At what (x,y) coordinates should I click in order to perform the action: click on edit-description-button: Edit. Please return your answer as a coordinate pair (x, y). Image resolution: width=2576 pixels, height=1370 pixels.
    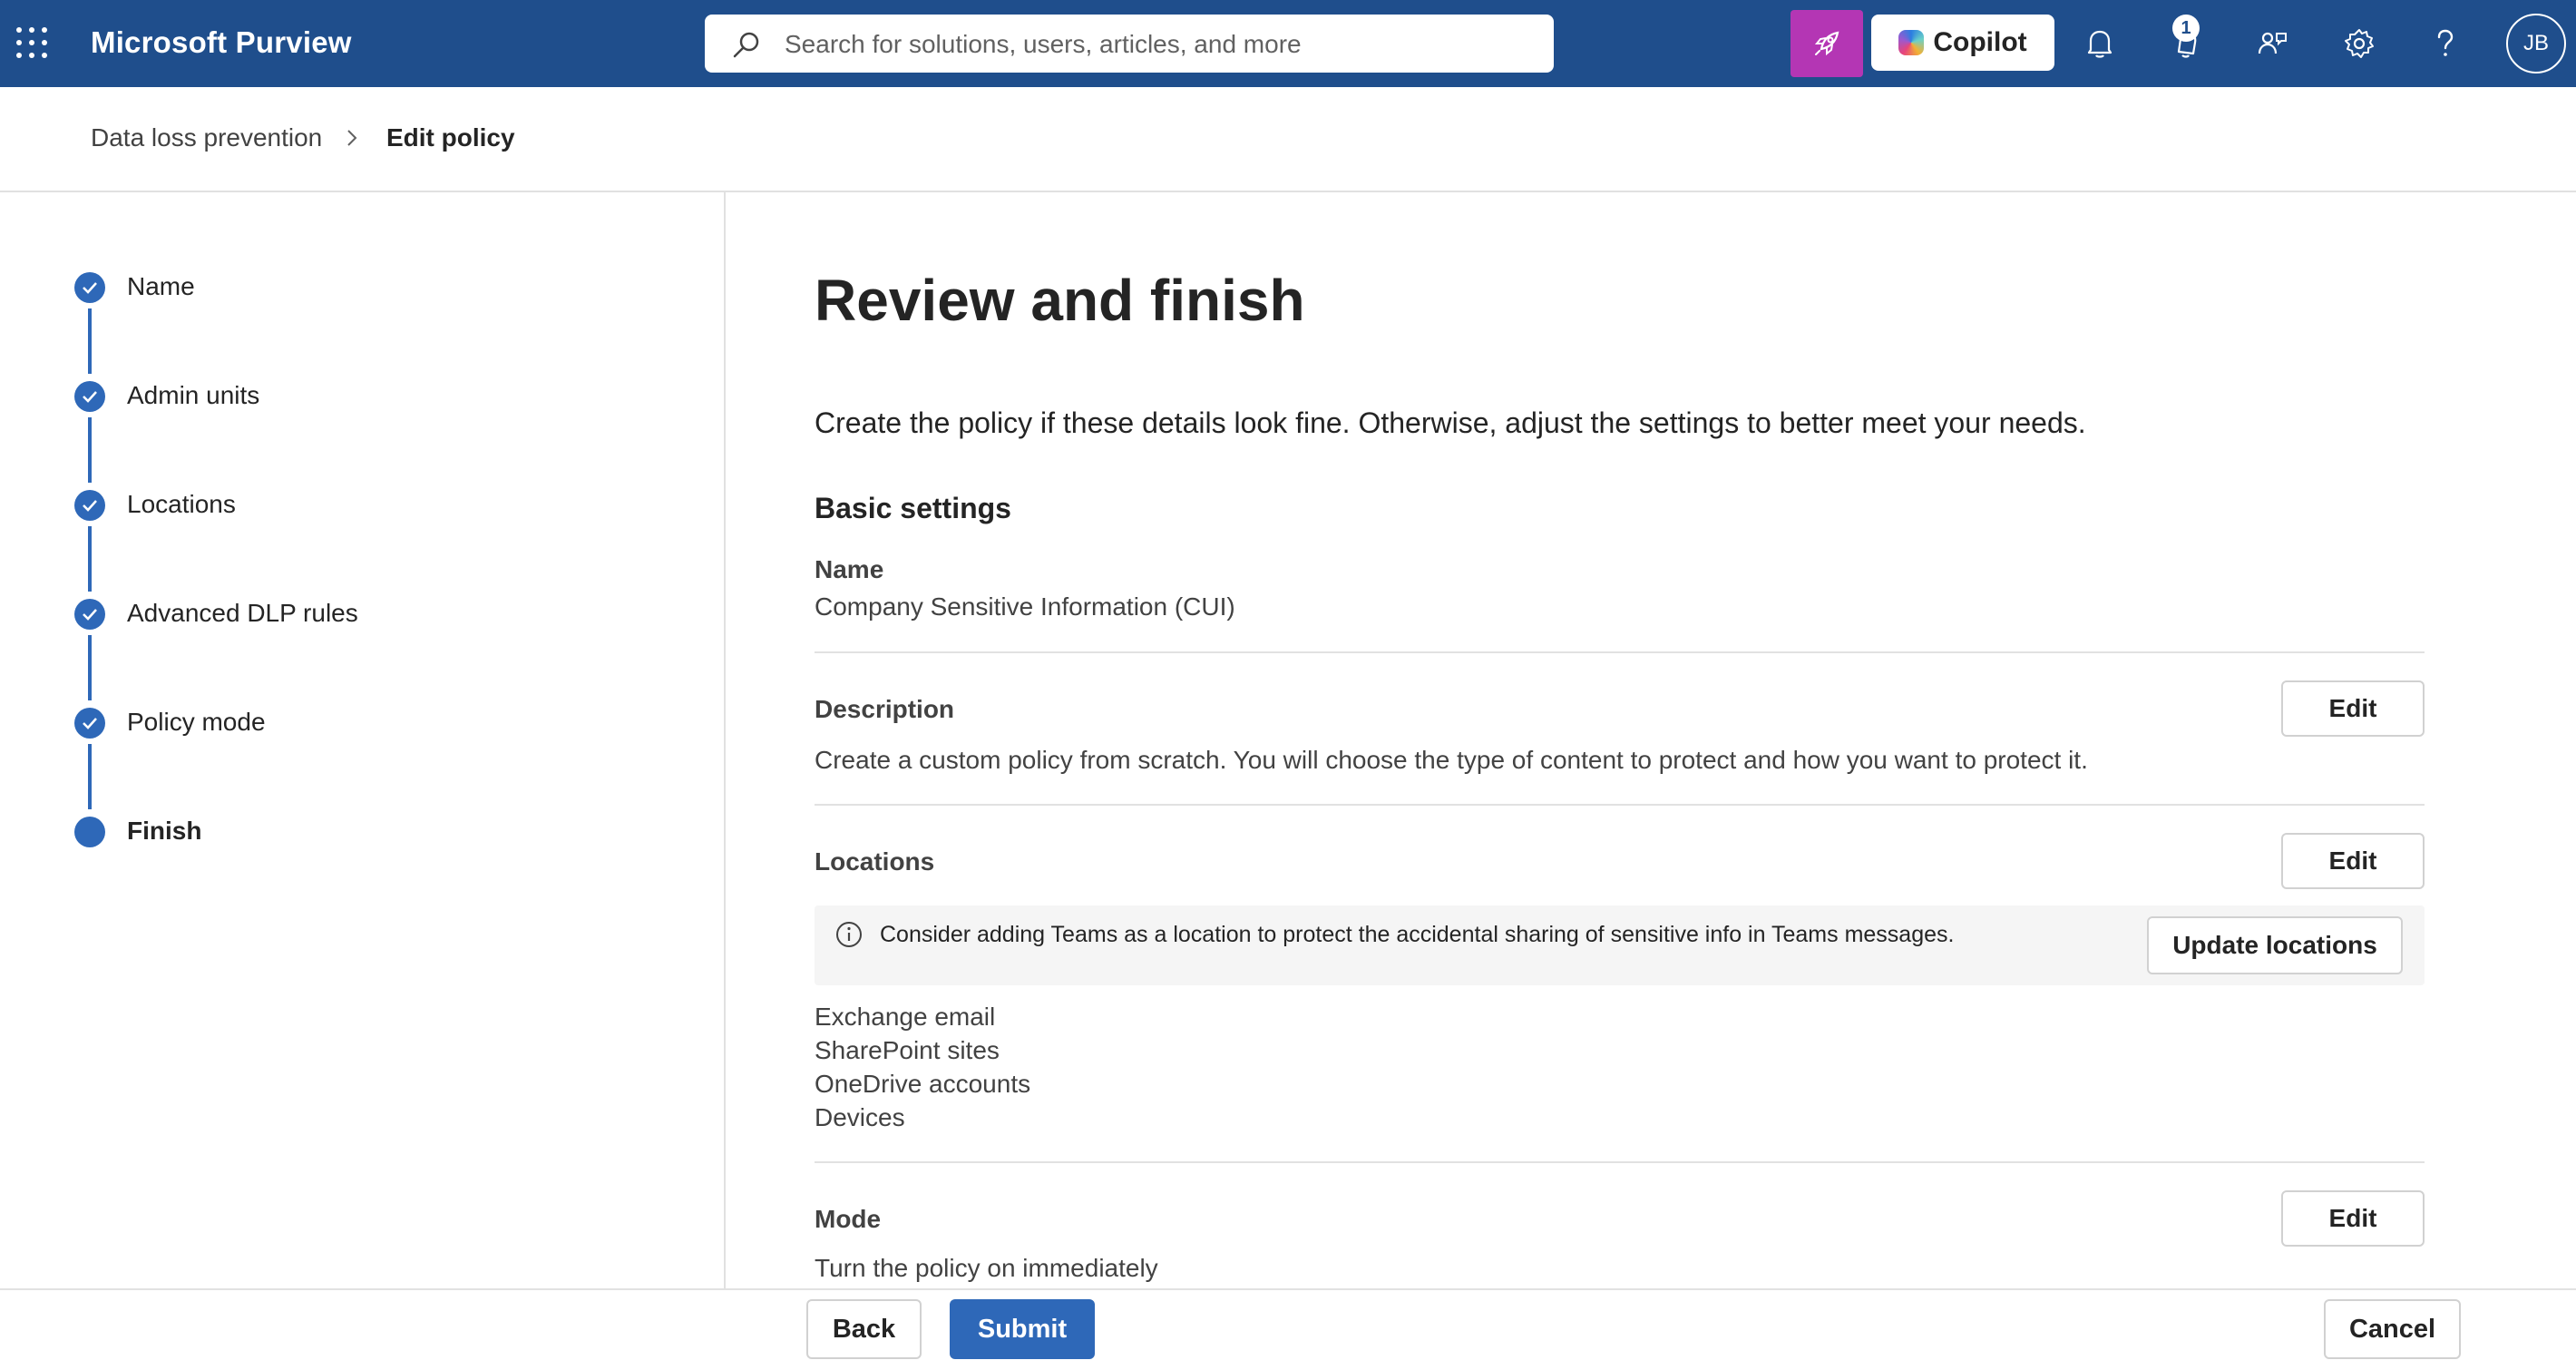
    Looking at the image, I should click on (2353, 708).